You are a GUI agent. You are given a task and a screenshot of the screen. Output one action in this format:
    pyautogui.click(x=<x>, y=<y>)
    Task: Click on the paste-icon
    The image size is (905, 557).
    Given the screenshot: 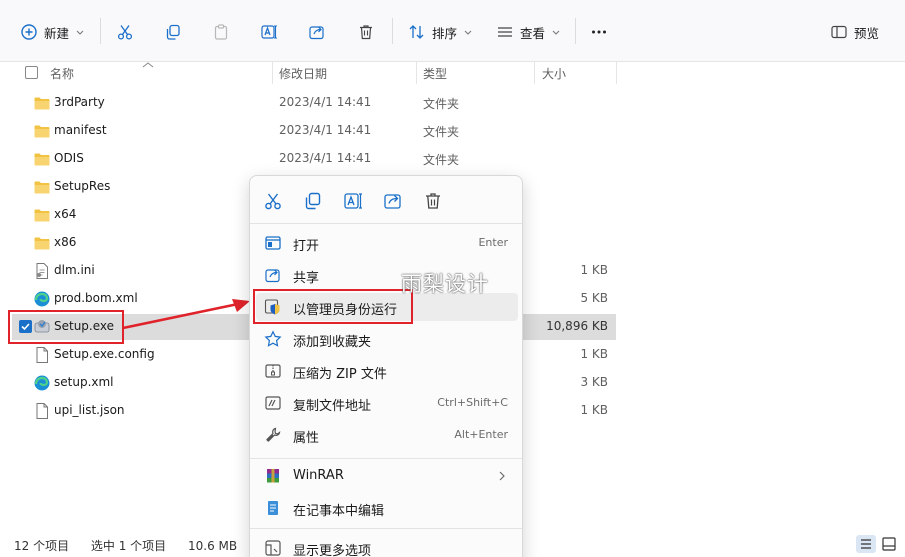 What is the action you would take?
    pyautogui.click(x=221, y=32)
    